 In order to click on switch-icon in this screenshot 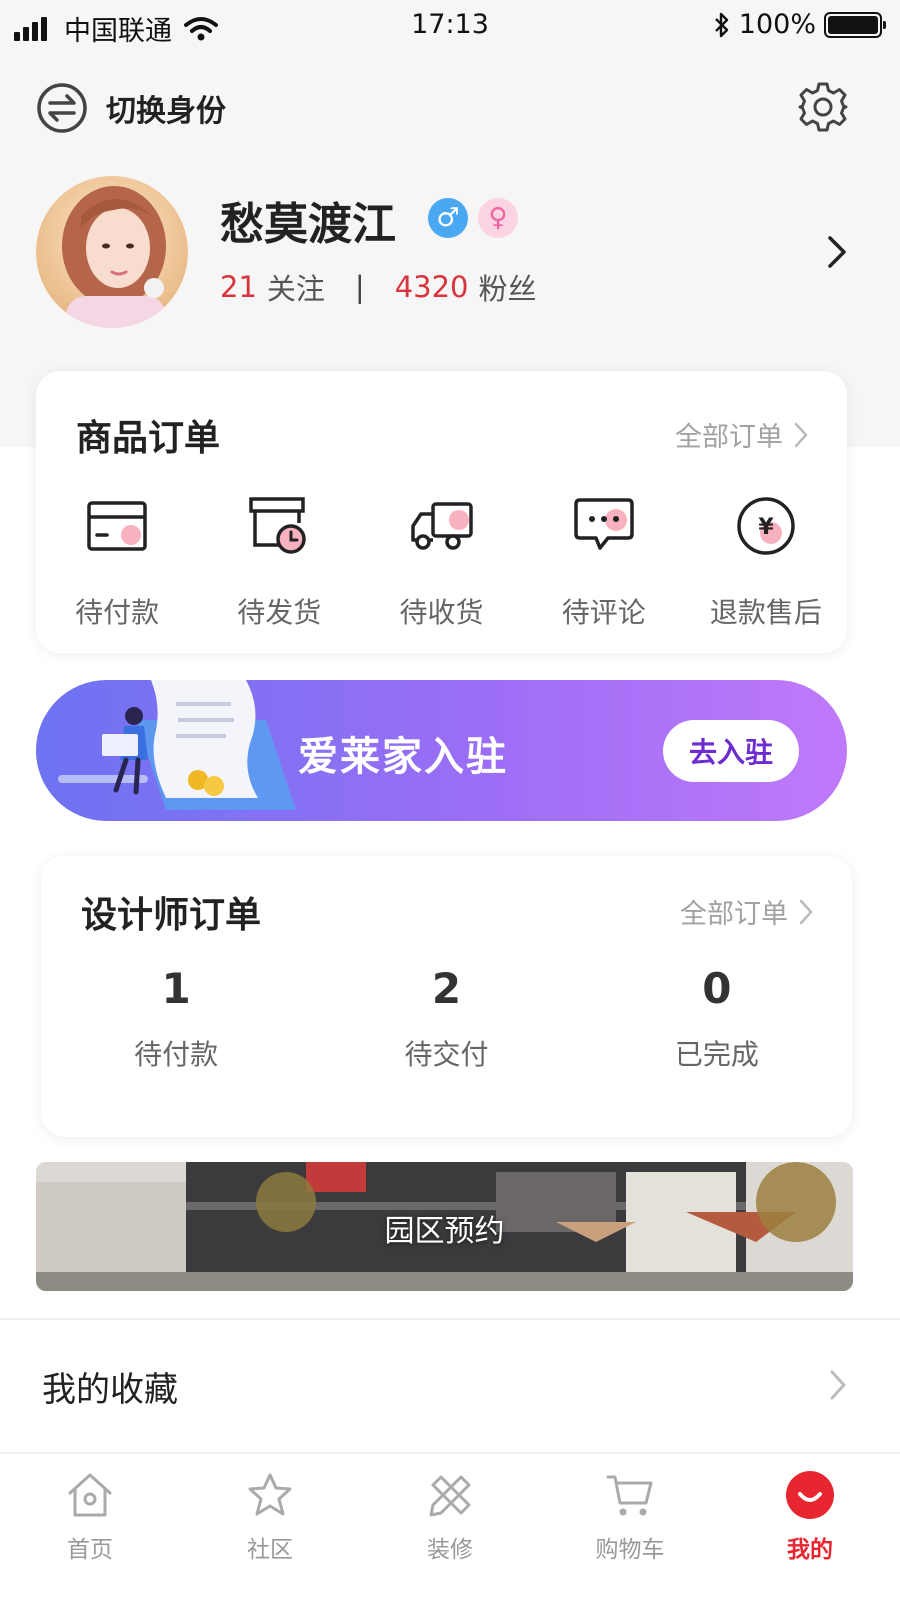, I will do `click(62, 108)`.